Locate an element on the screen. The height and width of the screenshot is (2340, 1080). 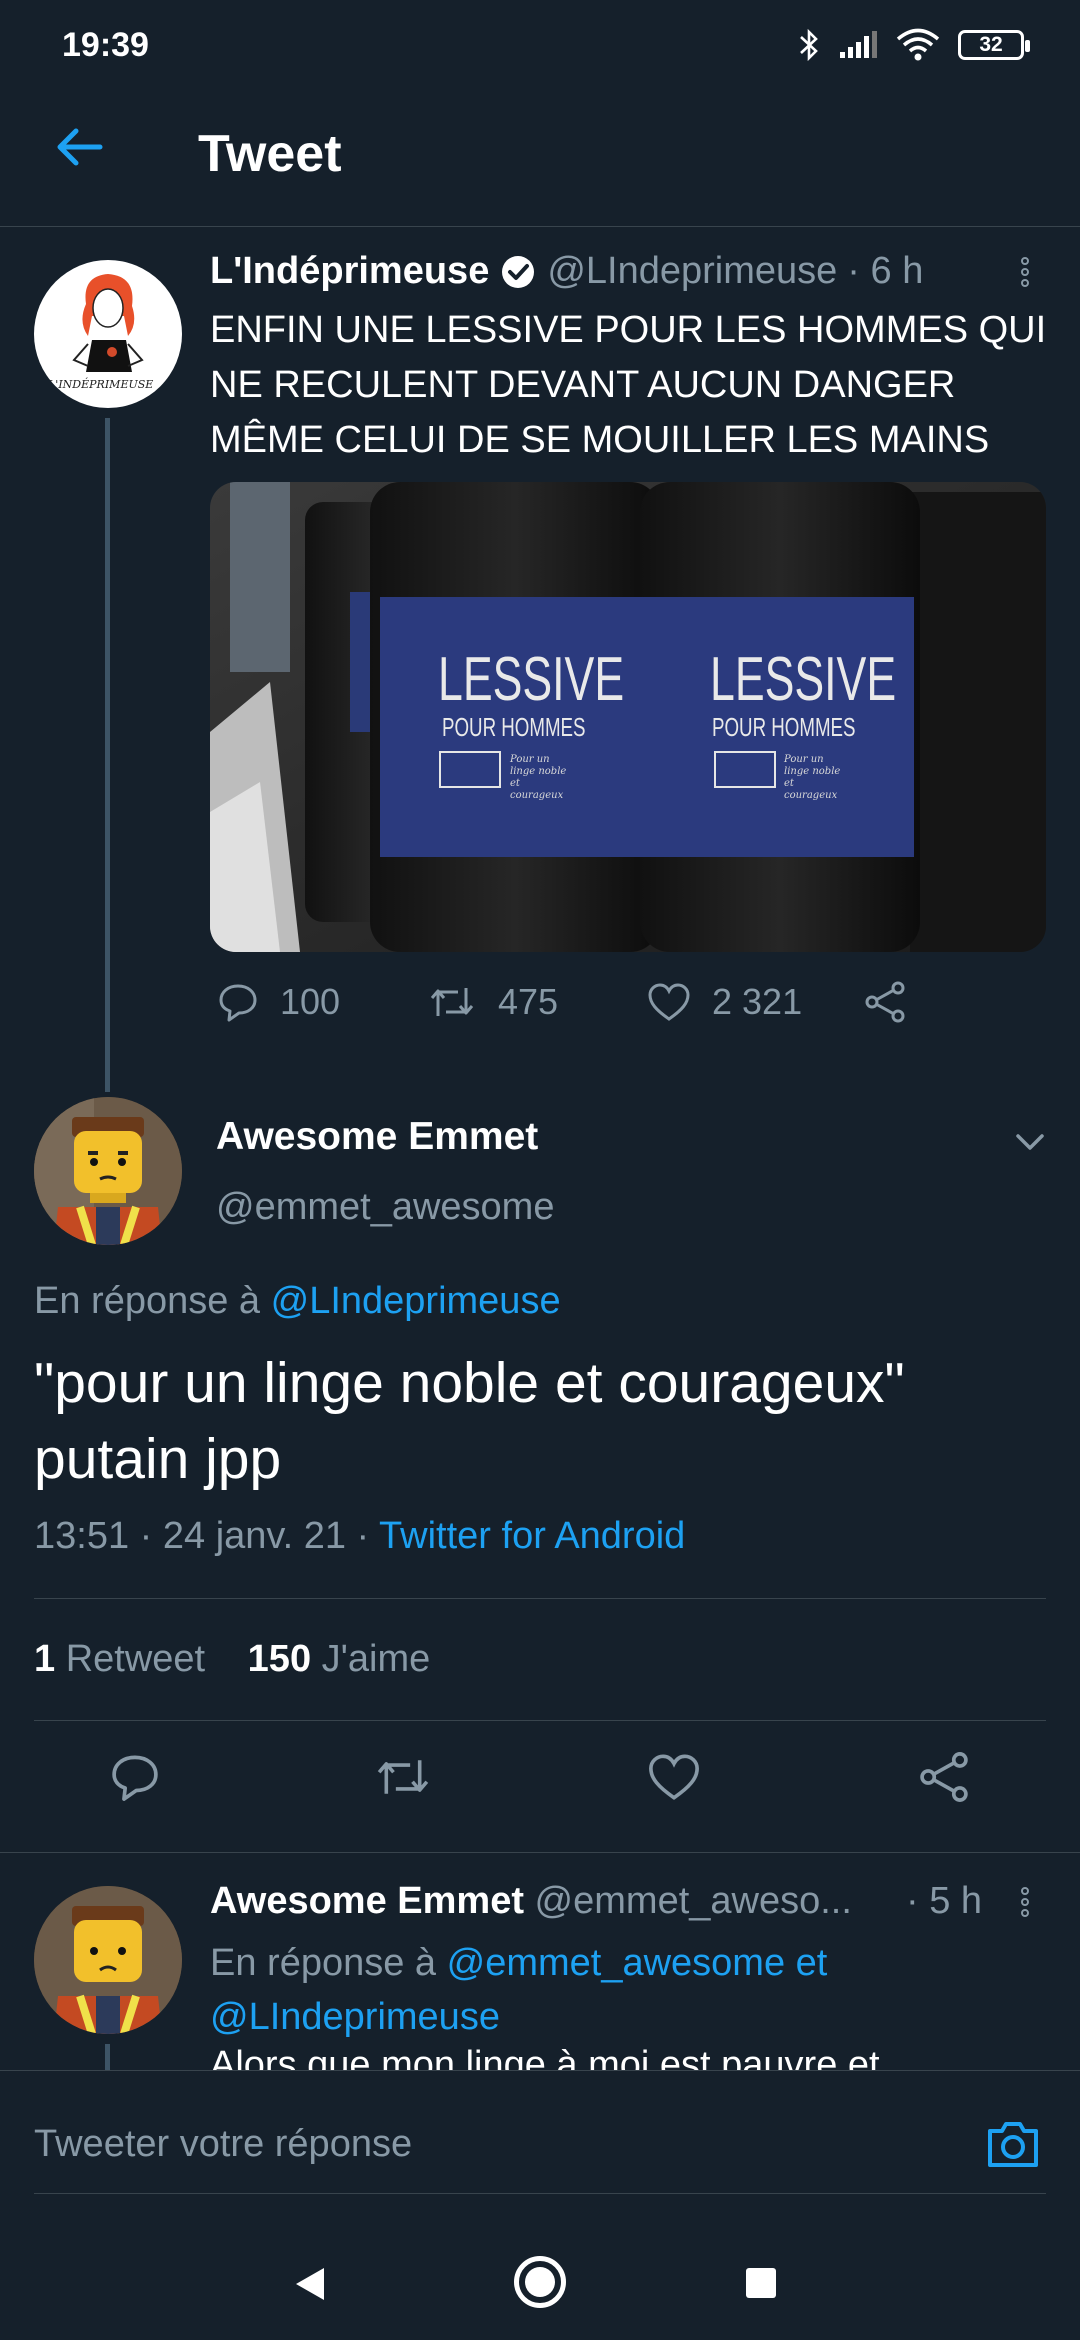
label-title-left: LESSIVE is located at coordinates (531, 679).